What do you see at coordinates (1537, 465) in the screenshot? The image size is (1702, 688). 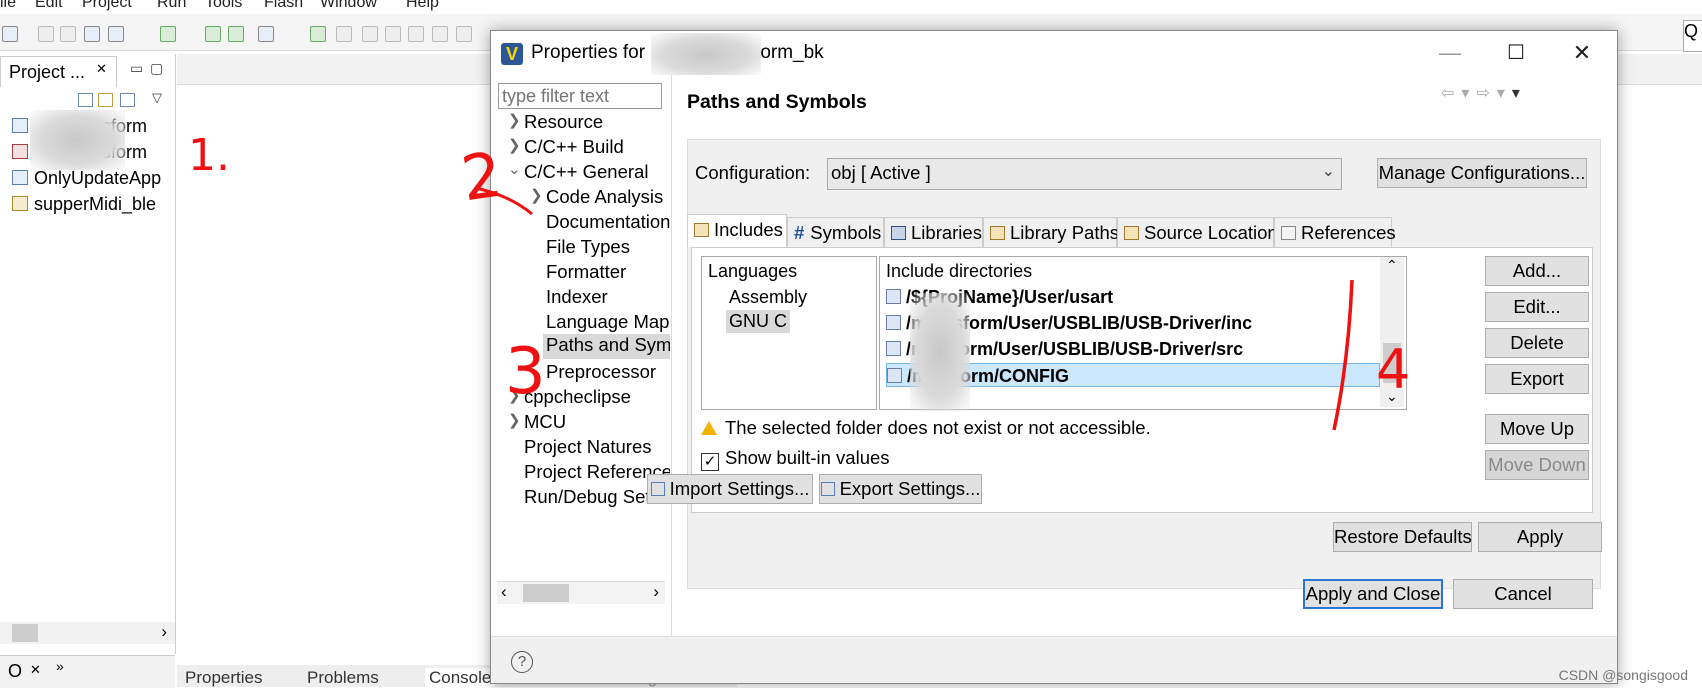 I see `move-down-button: Move Down` at bounding box center [1537, 465].